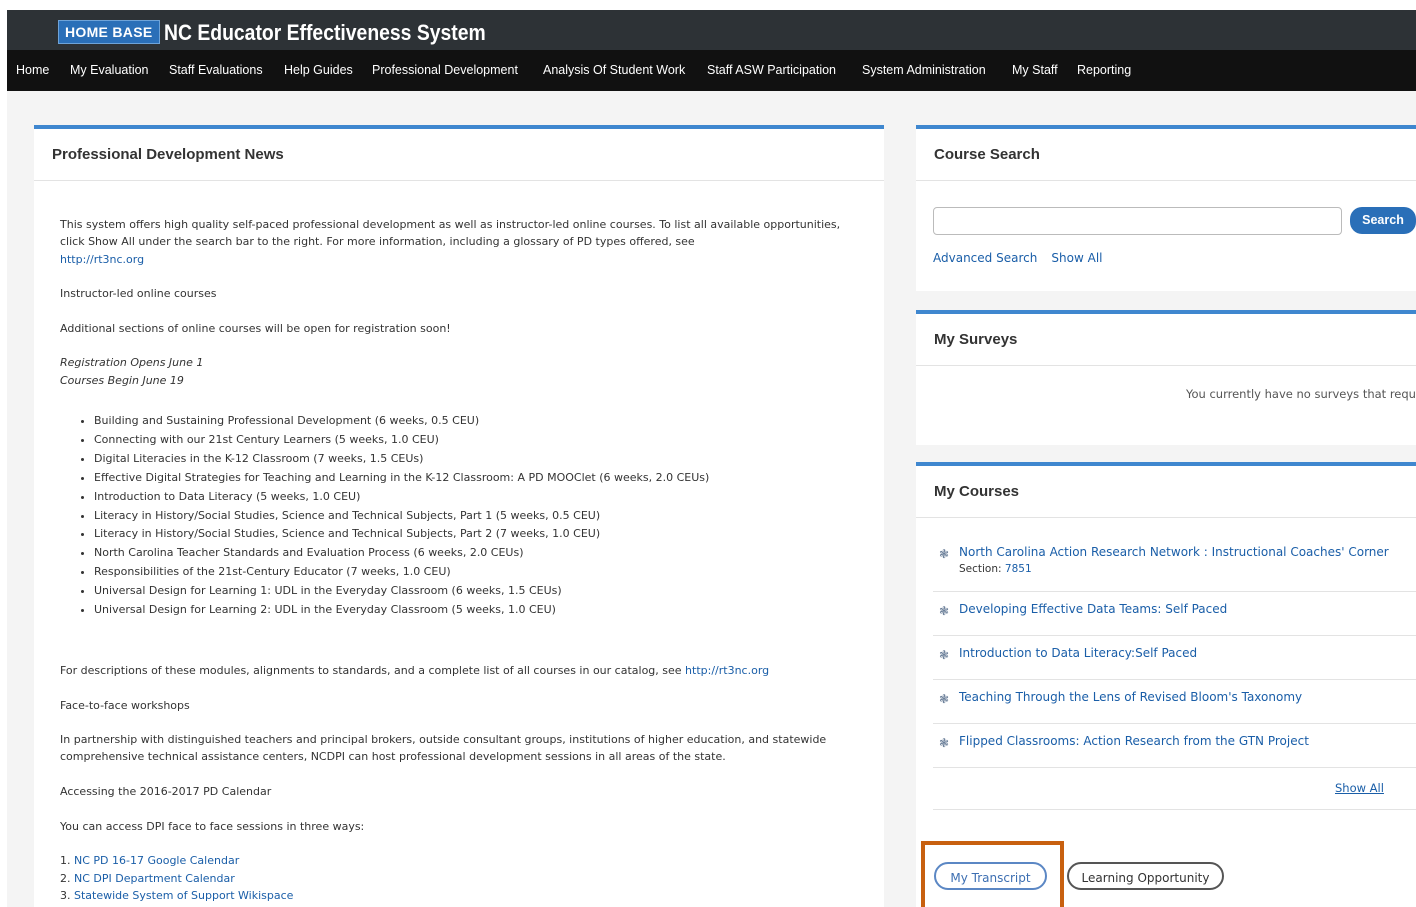 The image size is (1416, 907). Describe the element at coordinates (65, 861) in the screenshot. I see `way-number: 1.` at that location.